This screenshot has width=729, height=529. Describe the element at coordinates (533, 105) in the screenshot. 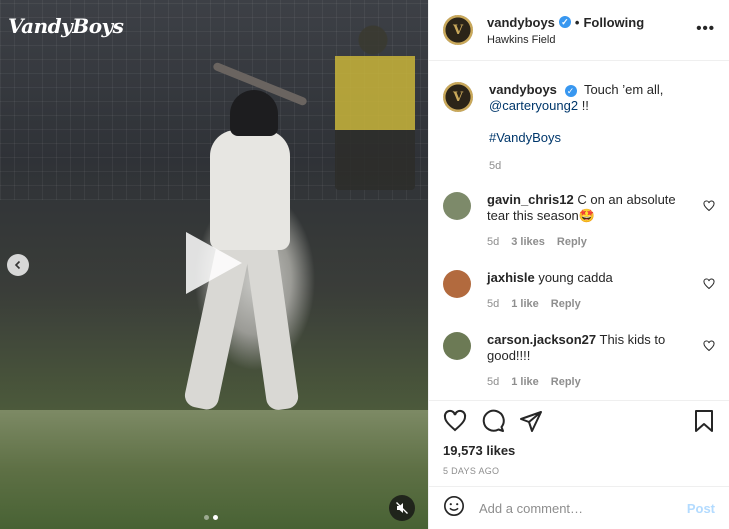

I see `mention-link: @carteryoung2` at that location.